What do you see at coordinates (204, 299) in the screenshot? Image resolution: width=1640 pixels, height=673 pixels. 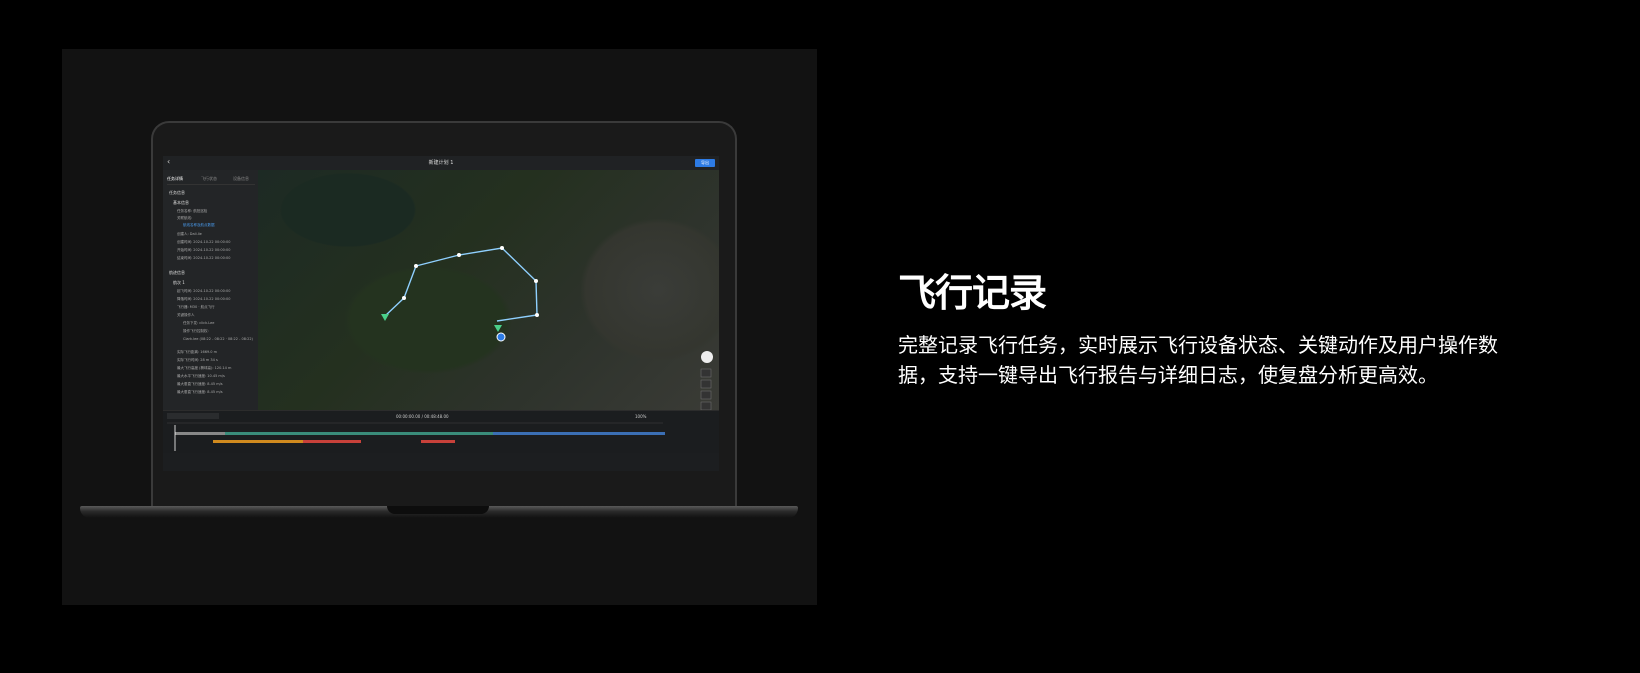 I see `flight-row: 降落时间: 2024-10-22 00:00:00` at bounding box center [204, 299].